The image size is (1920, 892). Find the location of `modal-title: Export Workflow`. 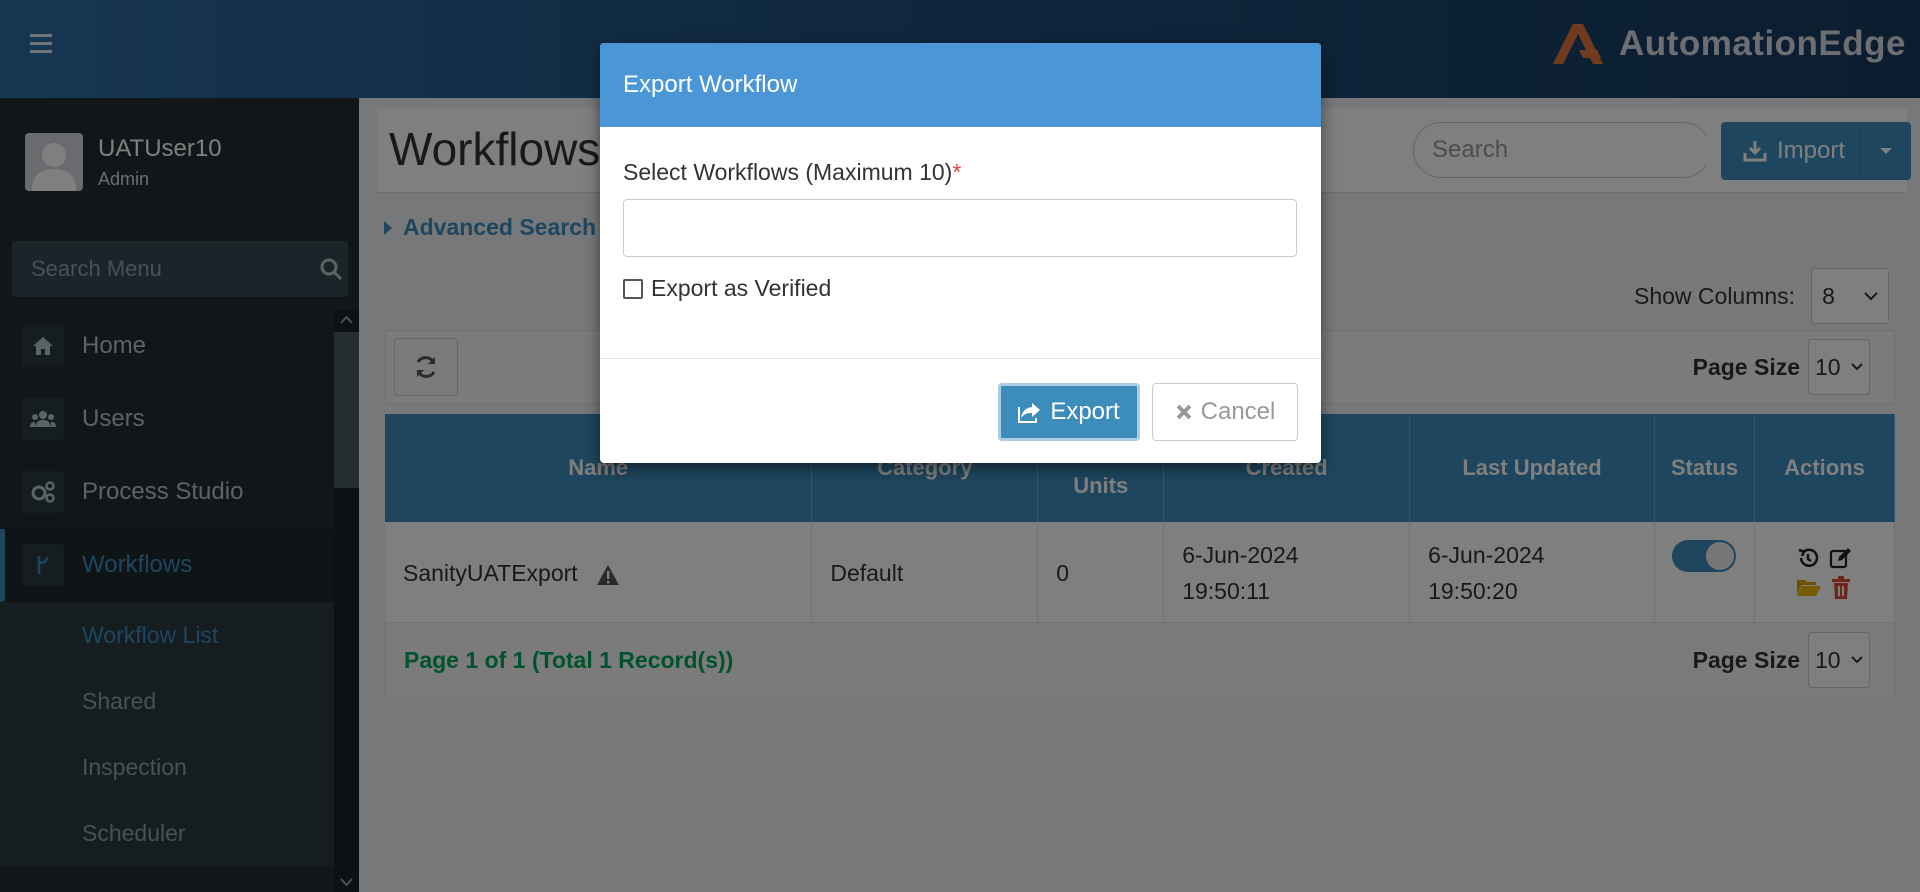

modal-title: Export Workflow is located at coordinates (710, 84).